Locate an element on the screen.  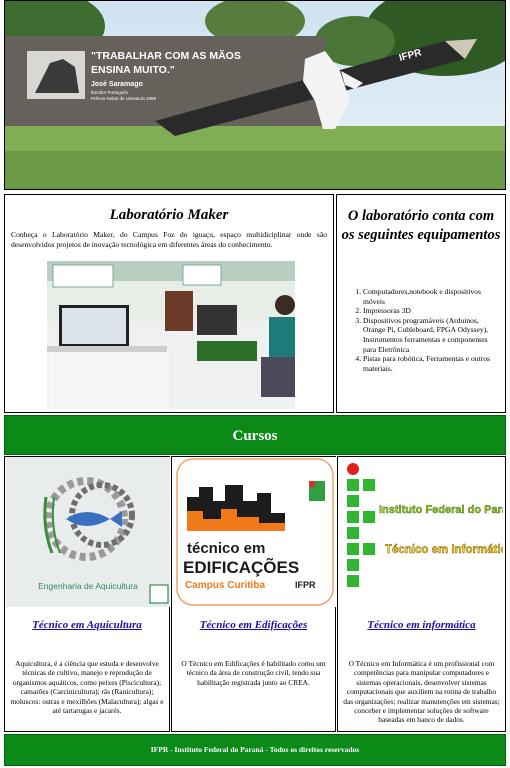
course-image-caption: Engenharia de Aquicultura is located at coordinates (88, 586).